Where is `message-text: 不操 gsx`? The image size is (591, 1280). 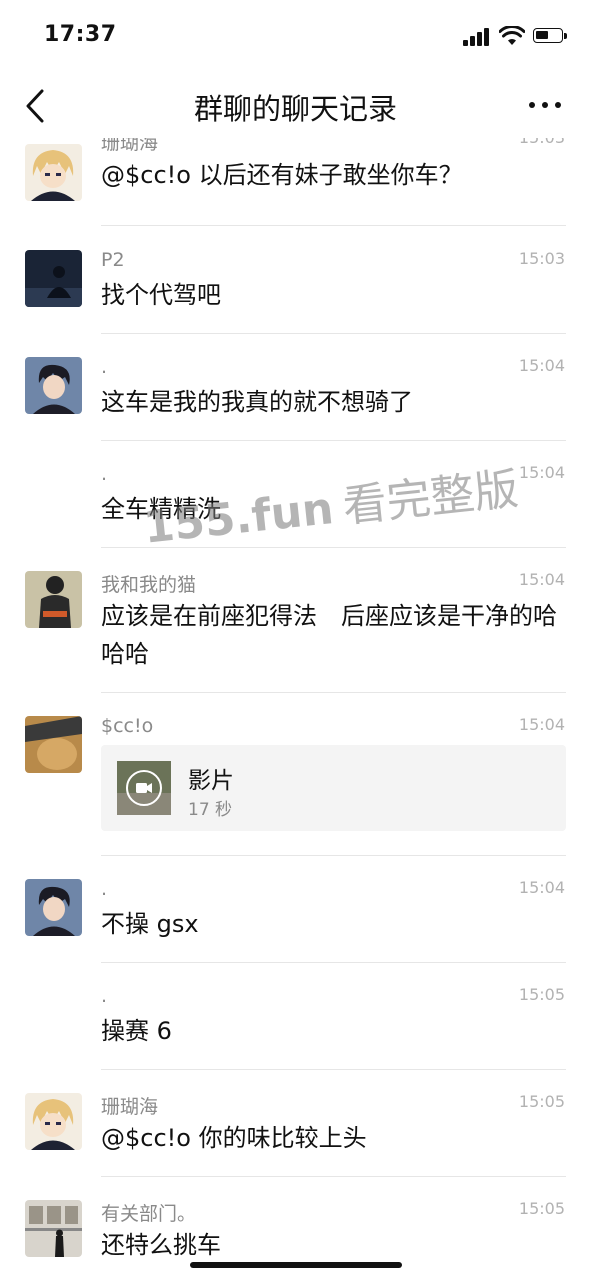 message-text: 不操 gsx is located at coordinates (150, 924).